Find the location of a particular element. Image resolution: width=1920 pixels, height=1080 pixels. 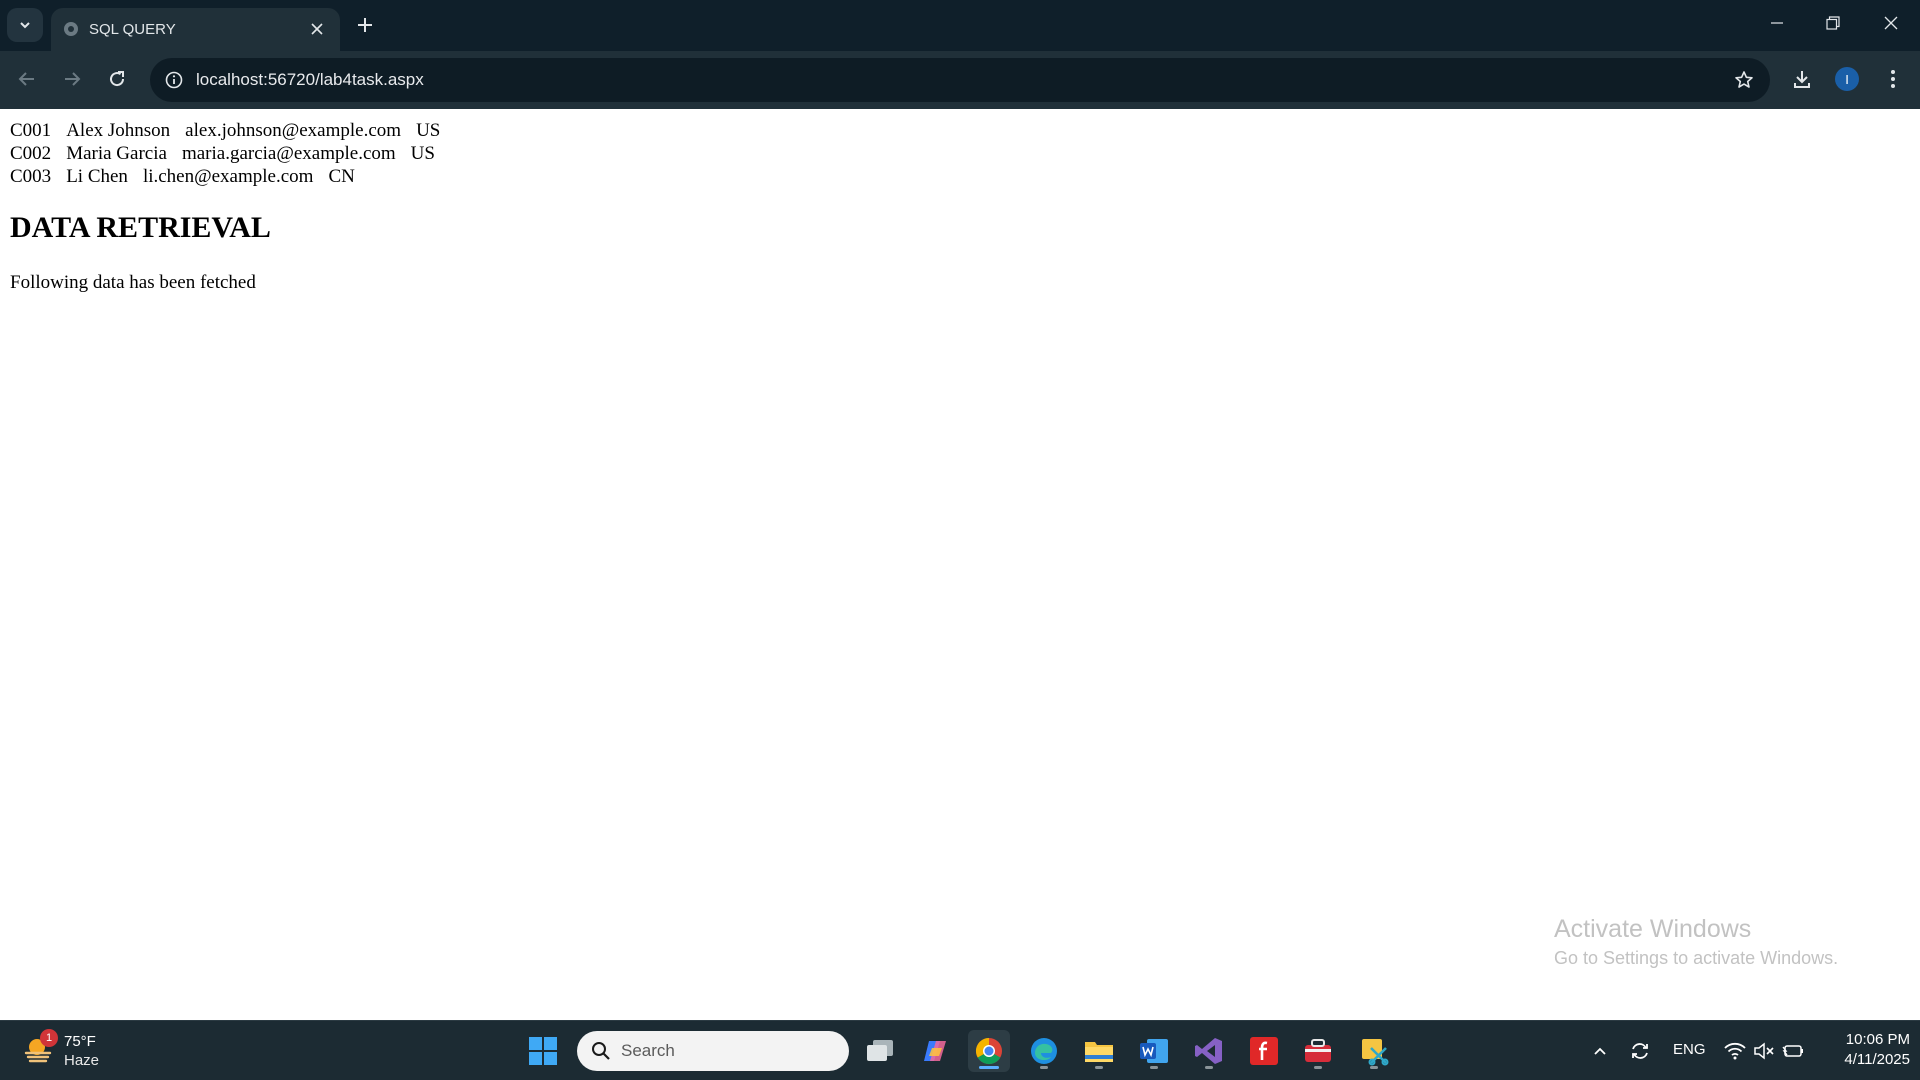

avatar: I is located at coordinates (1847, 79).